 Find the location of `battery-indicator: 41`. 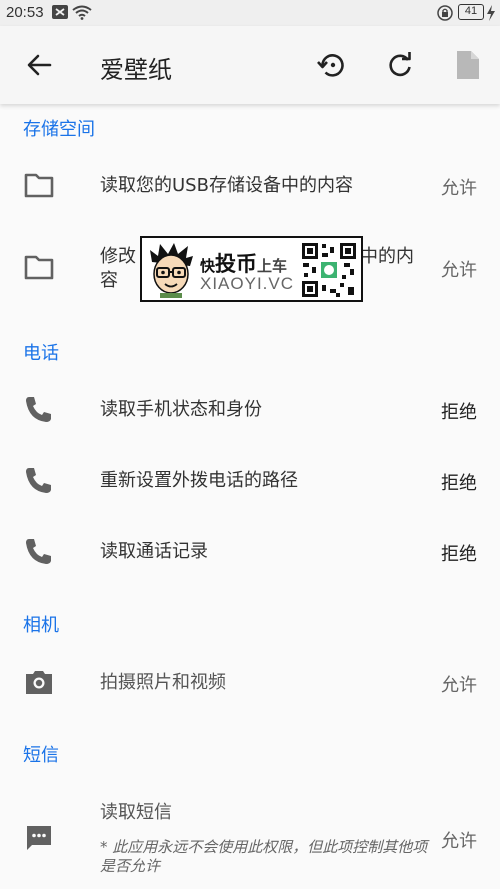

battery-indicator: 41 is located at coordinates (471, 12).